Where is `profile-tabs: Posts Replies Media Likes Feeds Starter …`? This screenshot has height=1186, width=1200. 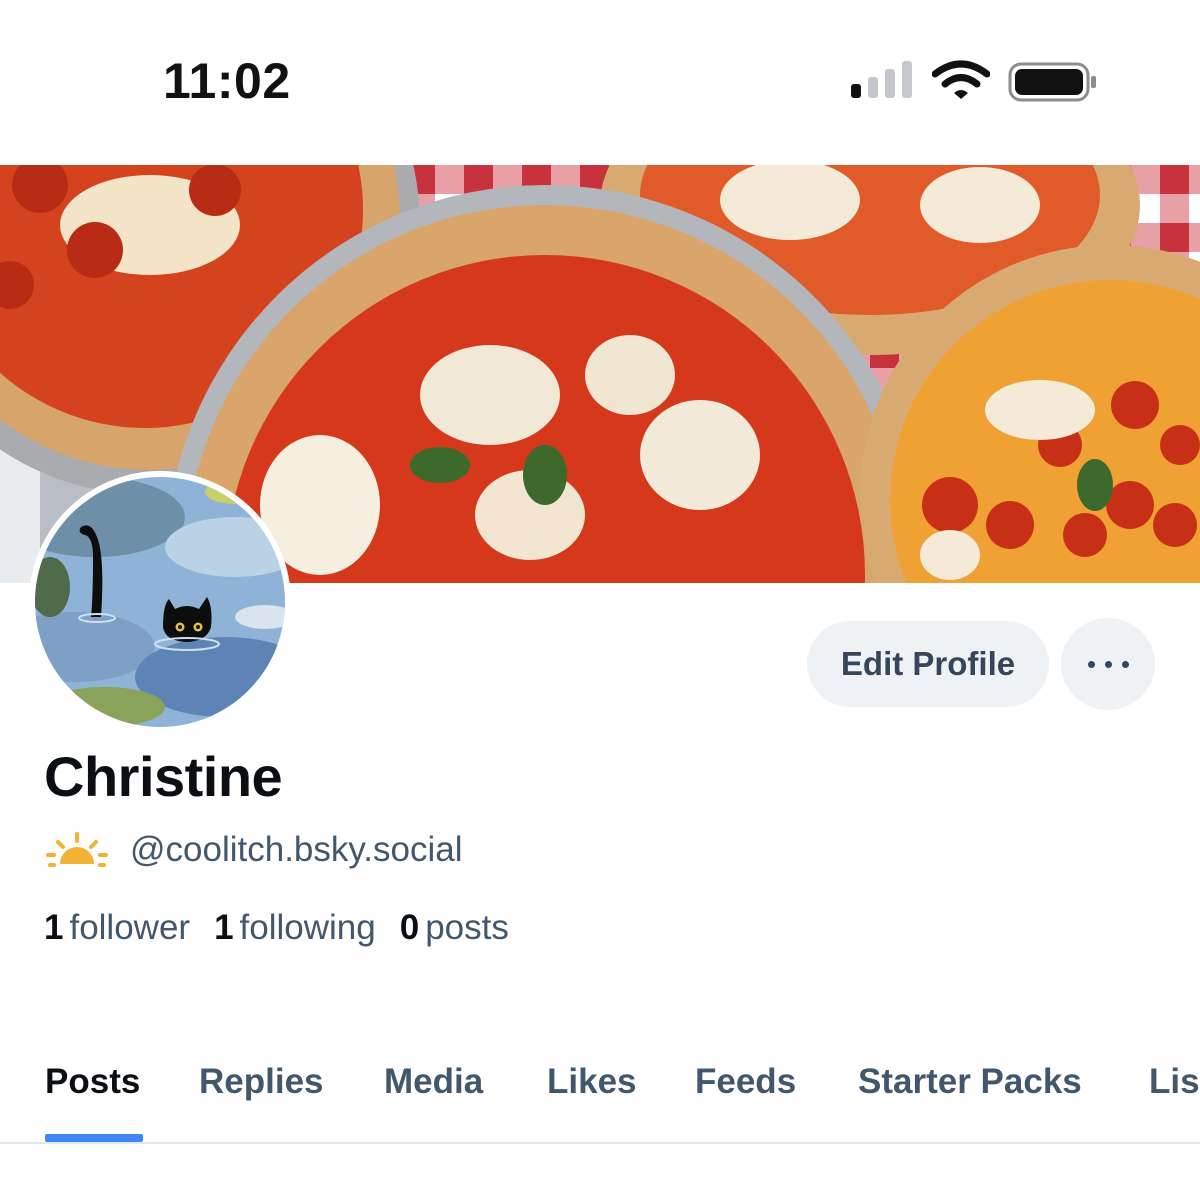 profile-tabs: Posts Replies Media Likes Feeds Starter … is located at coordinates (600, 1092).